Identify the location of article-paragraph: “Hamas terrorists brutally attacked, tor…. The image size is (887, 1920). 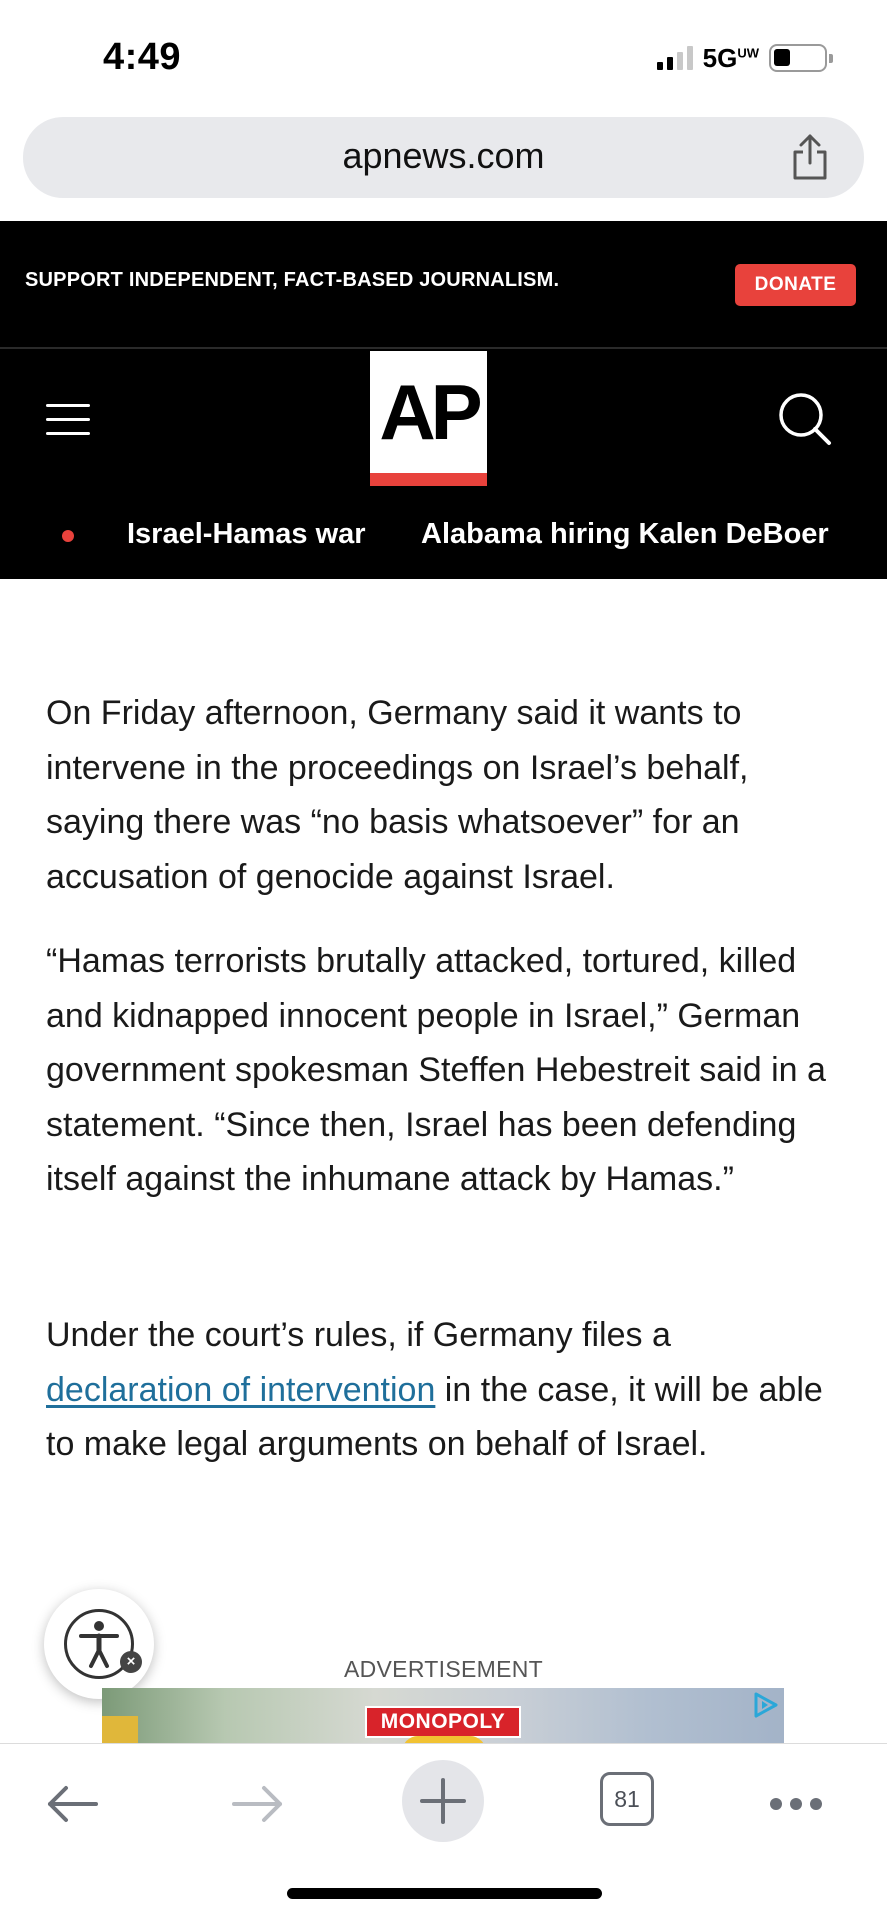
(436, 1070).